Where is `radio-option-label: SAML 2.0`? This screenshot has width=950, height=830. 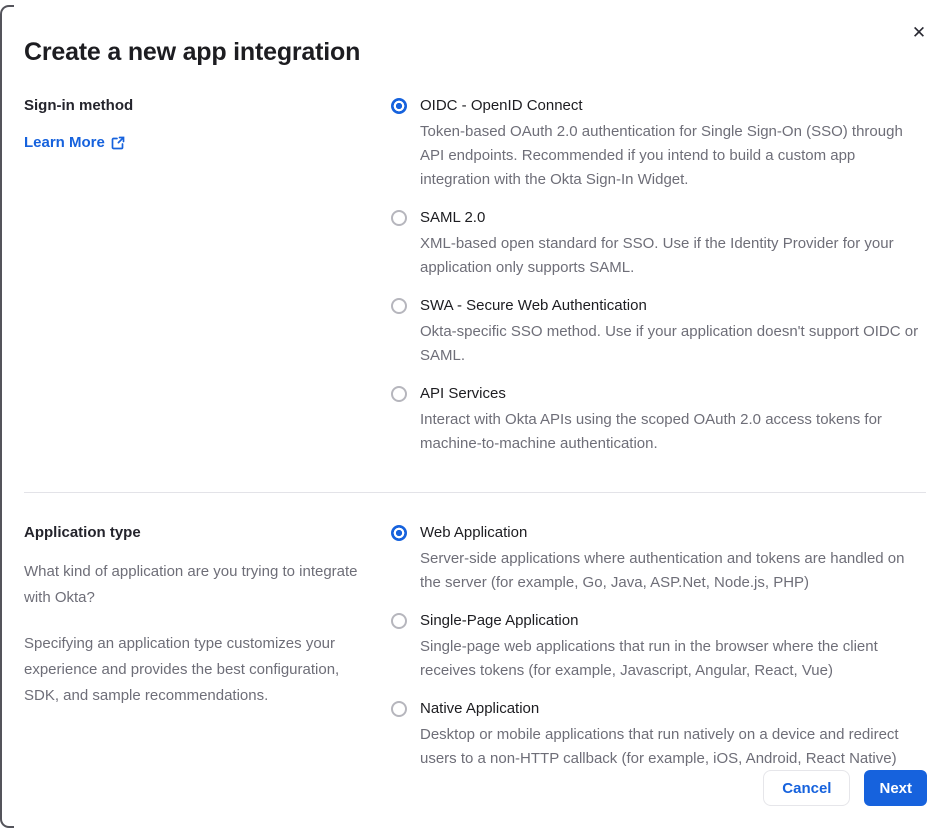 radio-option-label: SAML 2.0 is located at coordinates (453, 217).